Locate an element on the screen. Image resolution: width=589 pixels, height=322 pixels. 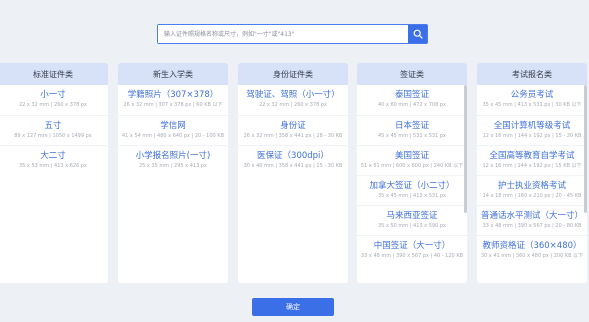
spec-size: 33 x 48 mm | 390 x 567 px | 20 - 80 KB is located at coordinates (532, 226).